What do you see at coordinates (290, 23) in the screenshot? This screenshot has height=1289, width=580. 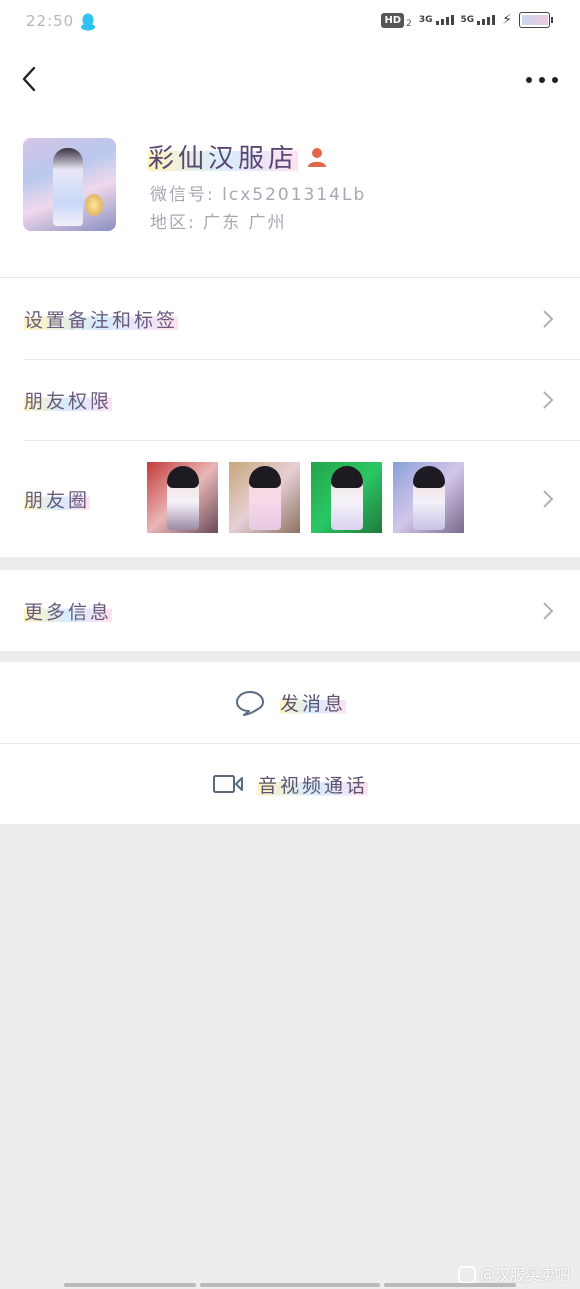 I see `status-bar: 22:50 HD 2 3G 5G ⚡` at bounding box center [290, 23].